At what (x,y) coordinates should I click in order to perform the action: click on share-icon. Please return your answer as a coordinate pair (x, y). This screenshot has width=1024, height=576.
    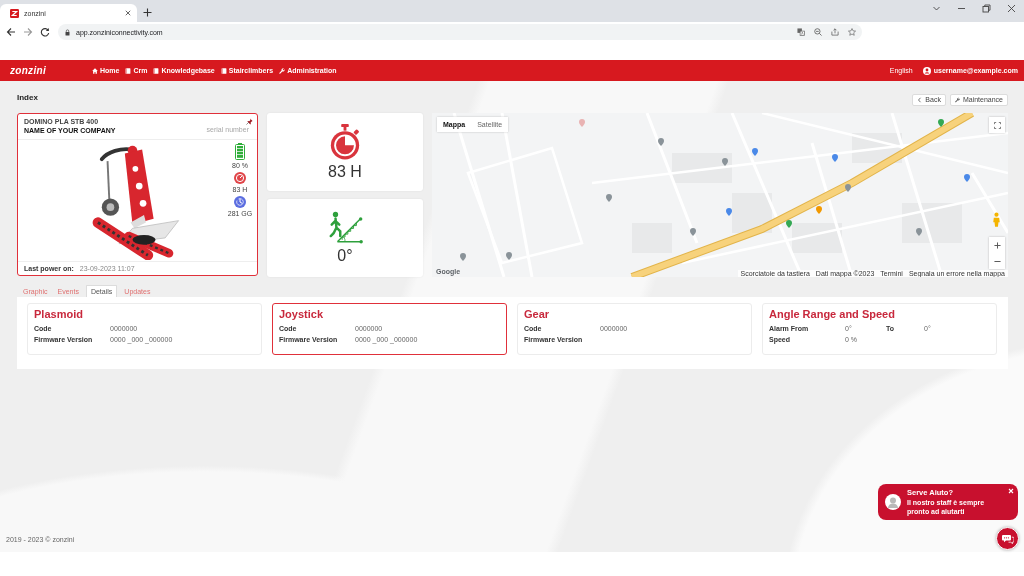
    Looking at the image, I should click on (835, 32).